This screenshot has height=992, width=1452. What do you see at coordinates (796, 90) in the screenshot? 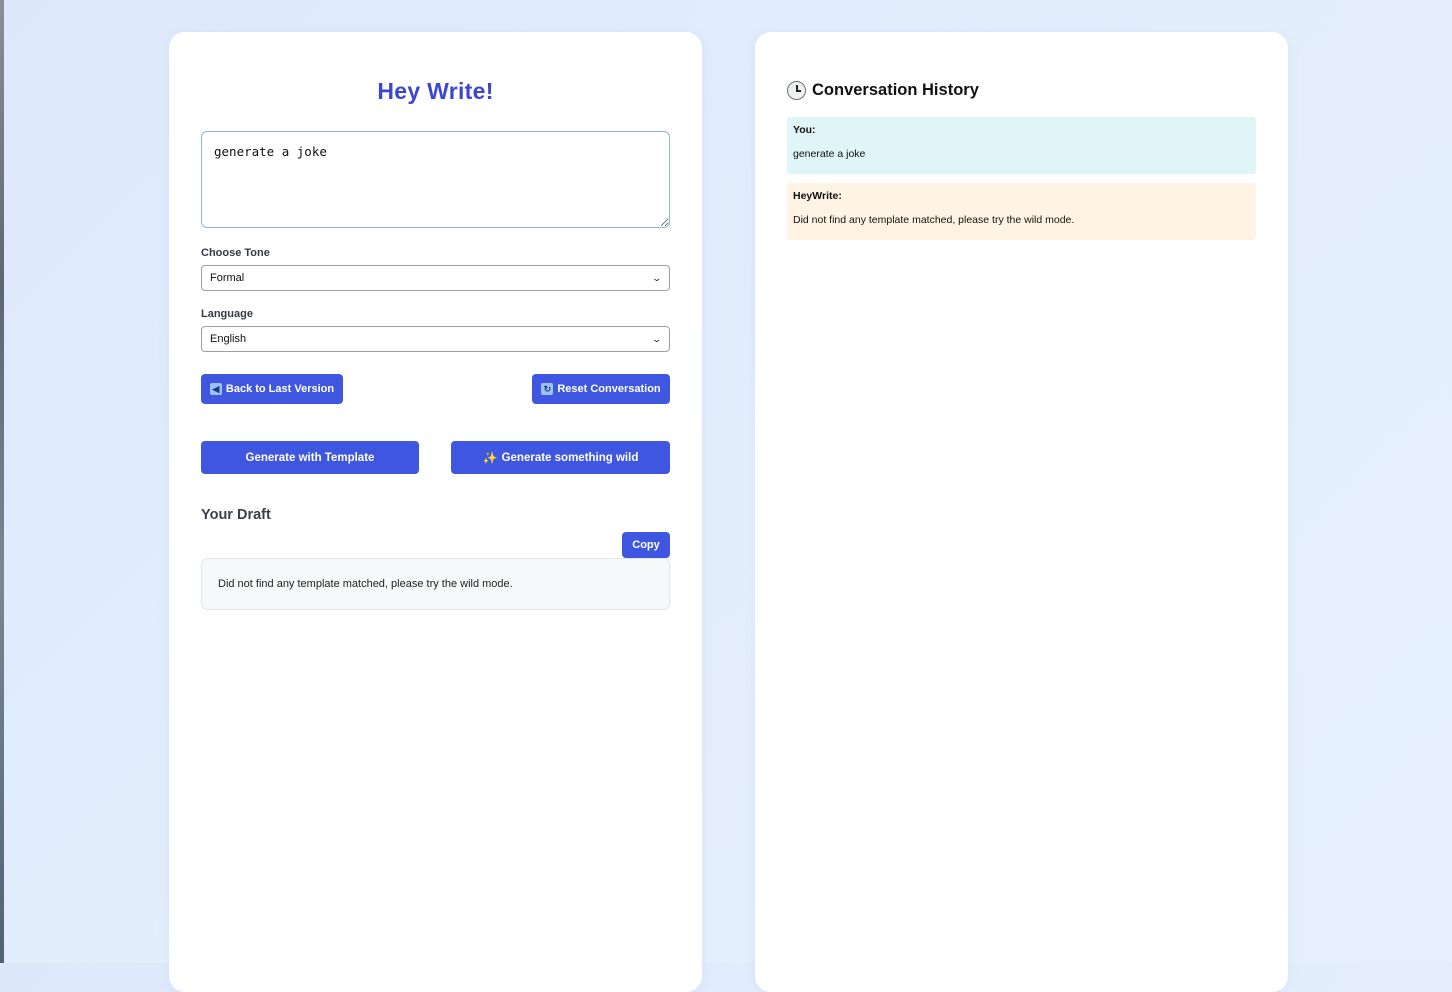
I see `clock-icon` at bounding box center [796, 90].